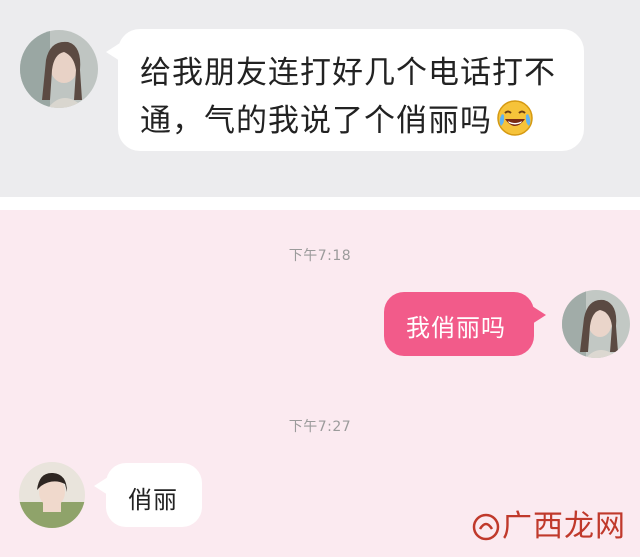 The height and width of the screenshot is (557, 640). I want to click on sent-message-bubble: 我俏丽吗, so click(465, 324).